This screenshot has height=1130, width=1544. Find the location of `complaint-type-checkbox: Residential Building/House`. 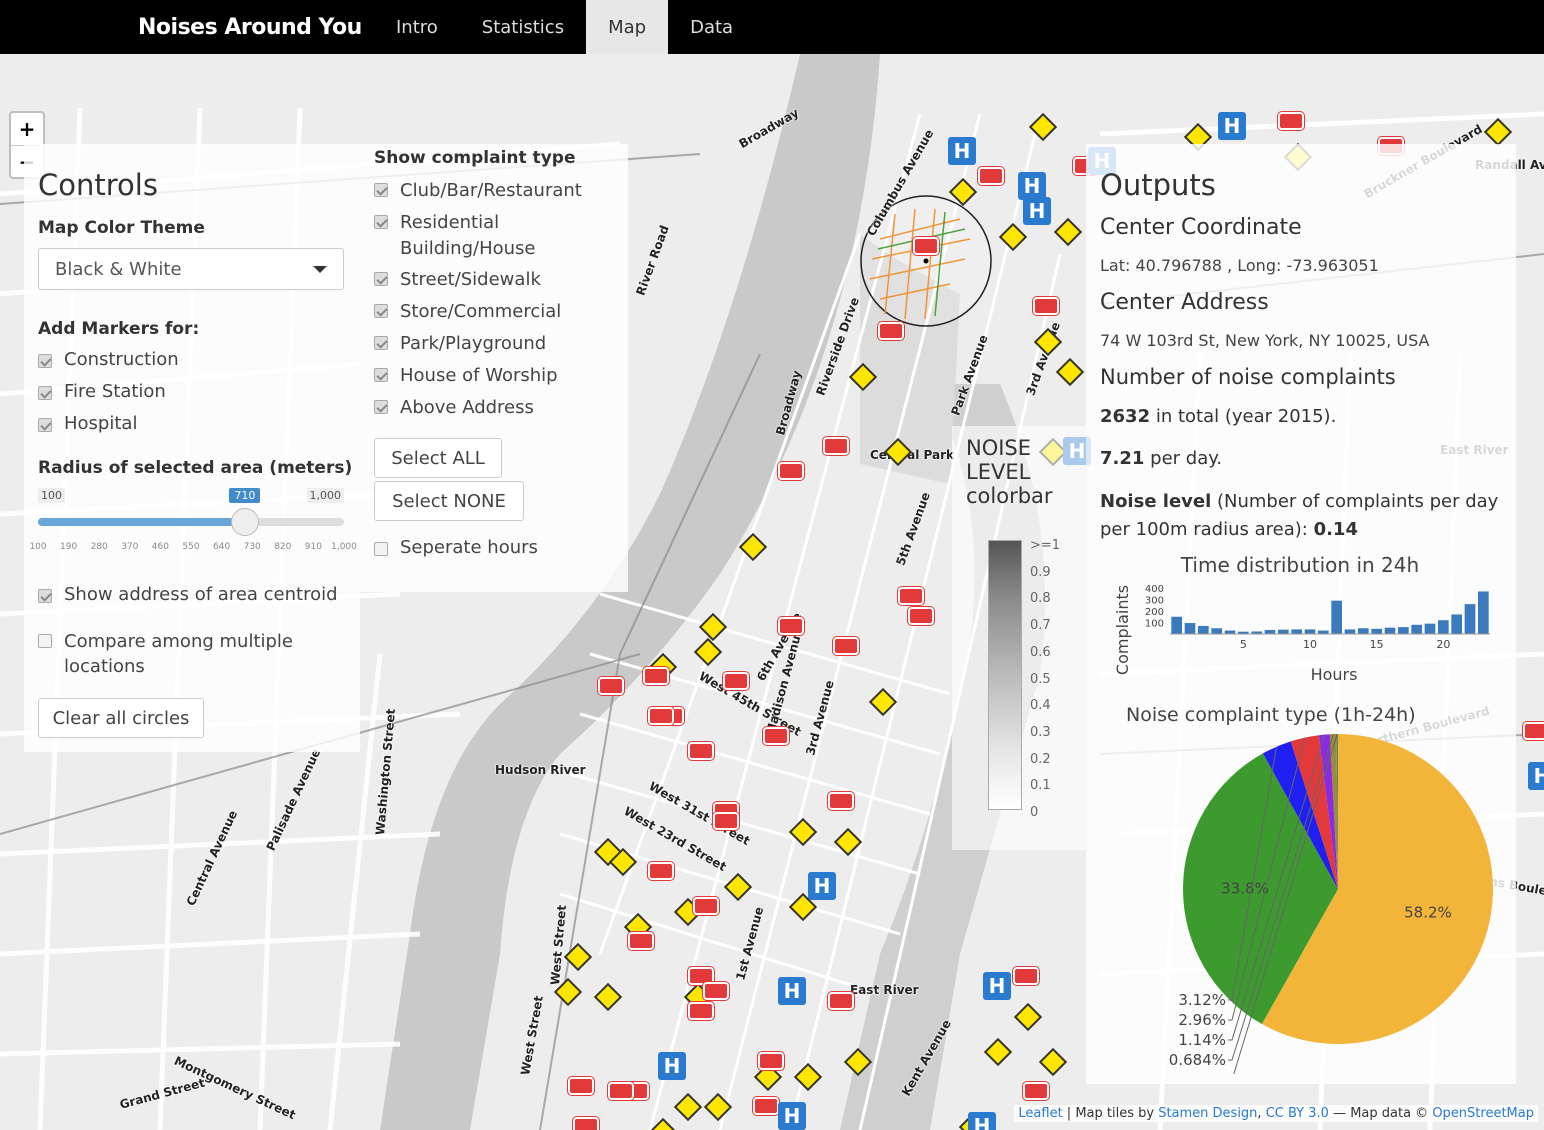

complaint-type-checkbox: Residential Building/House is located at coordinates (494, 236).